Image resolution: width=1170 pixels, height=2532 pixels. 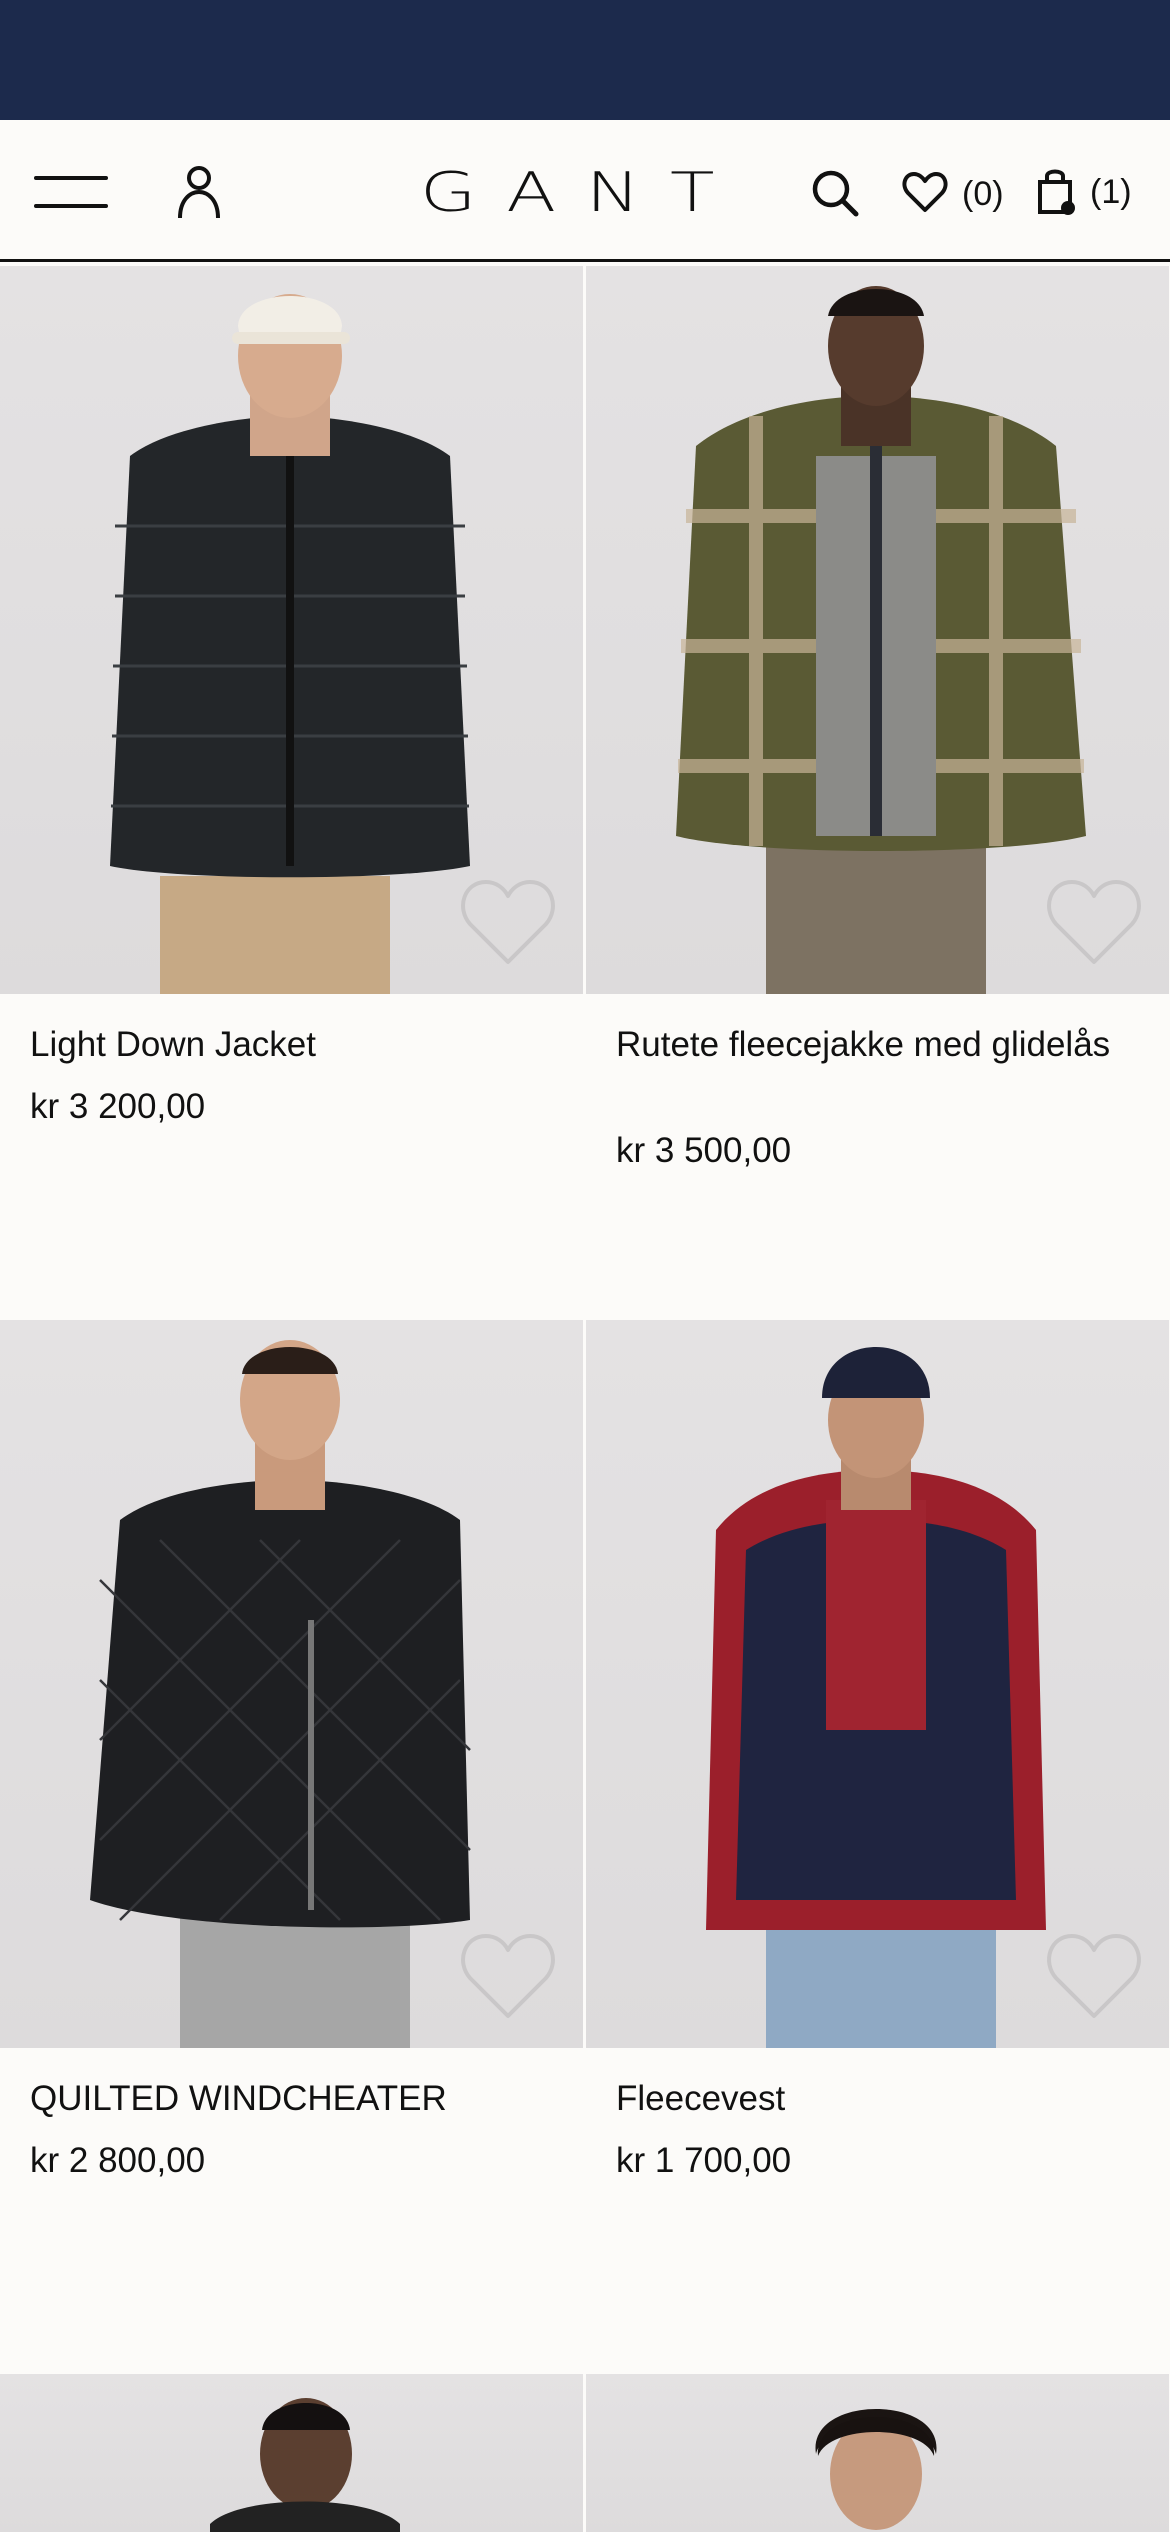 What do you see at coordinates (118, 1106) in the screenshot?
I see `product-price: kr 3 200,00` at bounding box center [118, 1106].